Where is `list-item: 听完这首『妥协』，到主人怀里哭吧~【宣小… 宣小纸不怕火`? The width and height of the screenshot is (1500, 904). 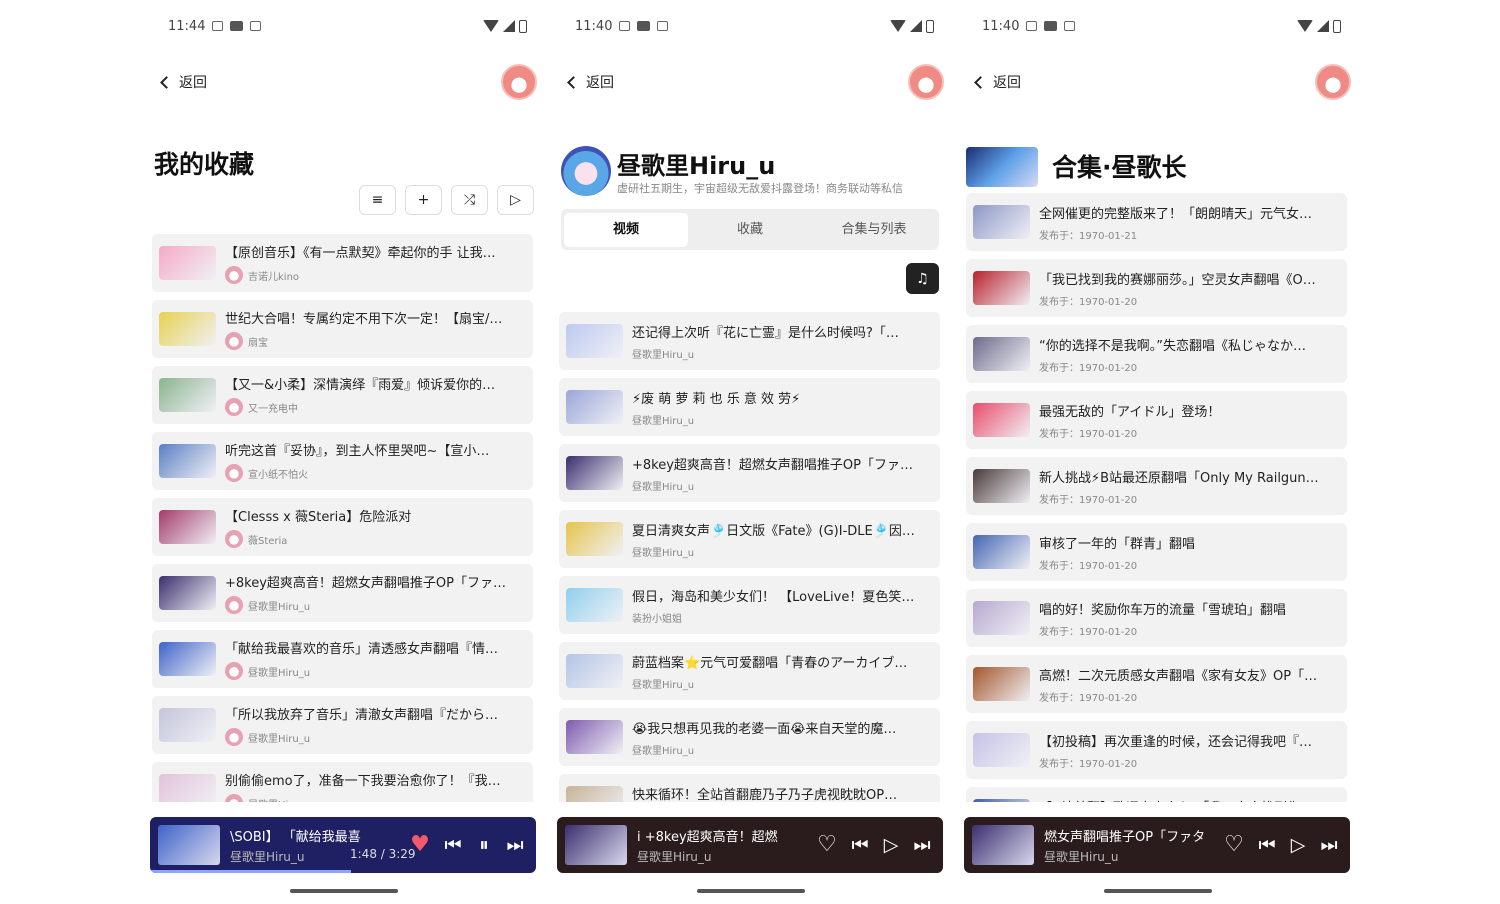
list-item: 听完这首『妥协』，到主人怀里哭吧~【宣小… 宣小纸不怕火 is located at coordinates (342, 461).